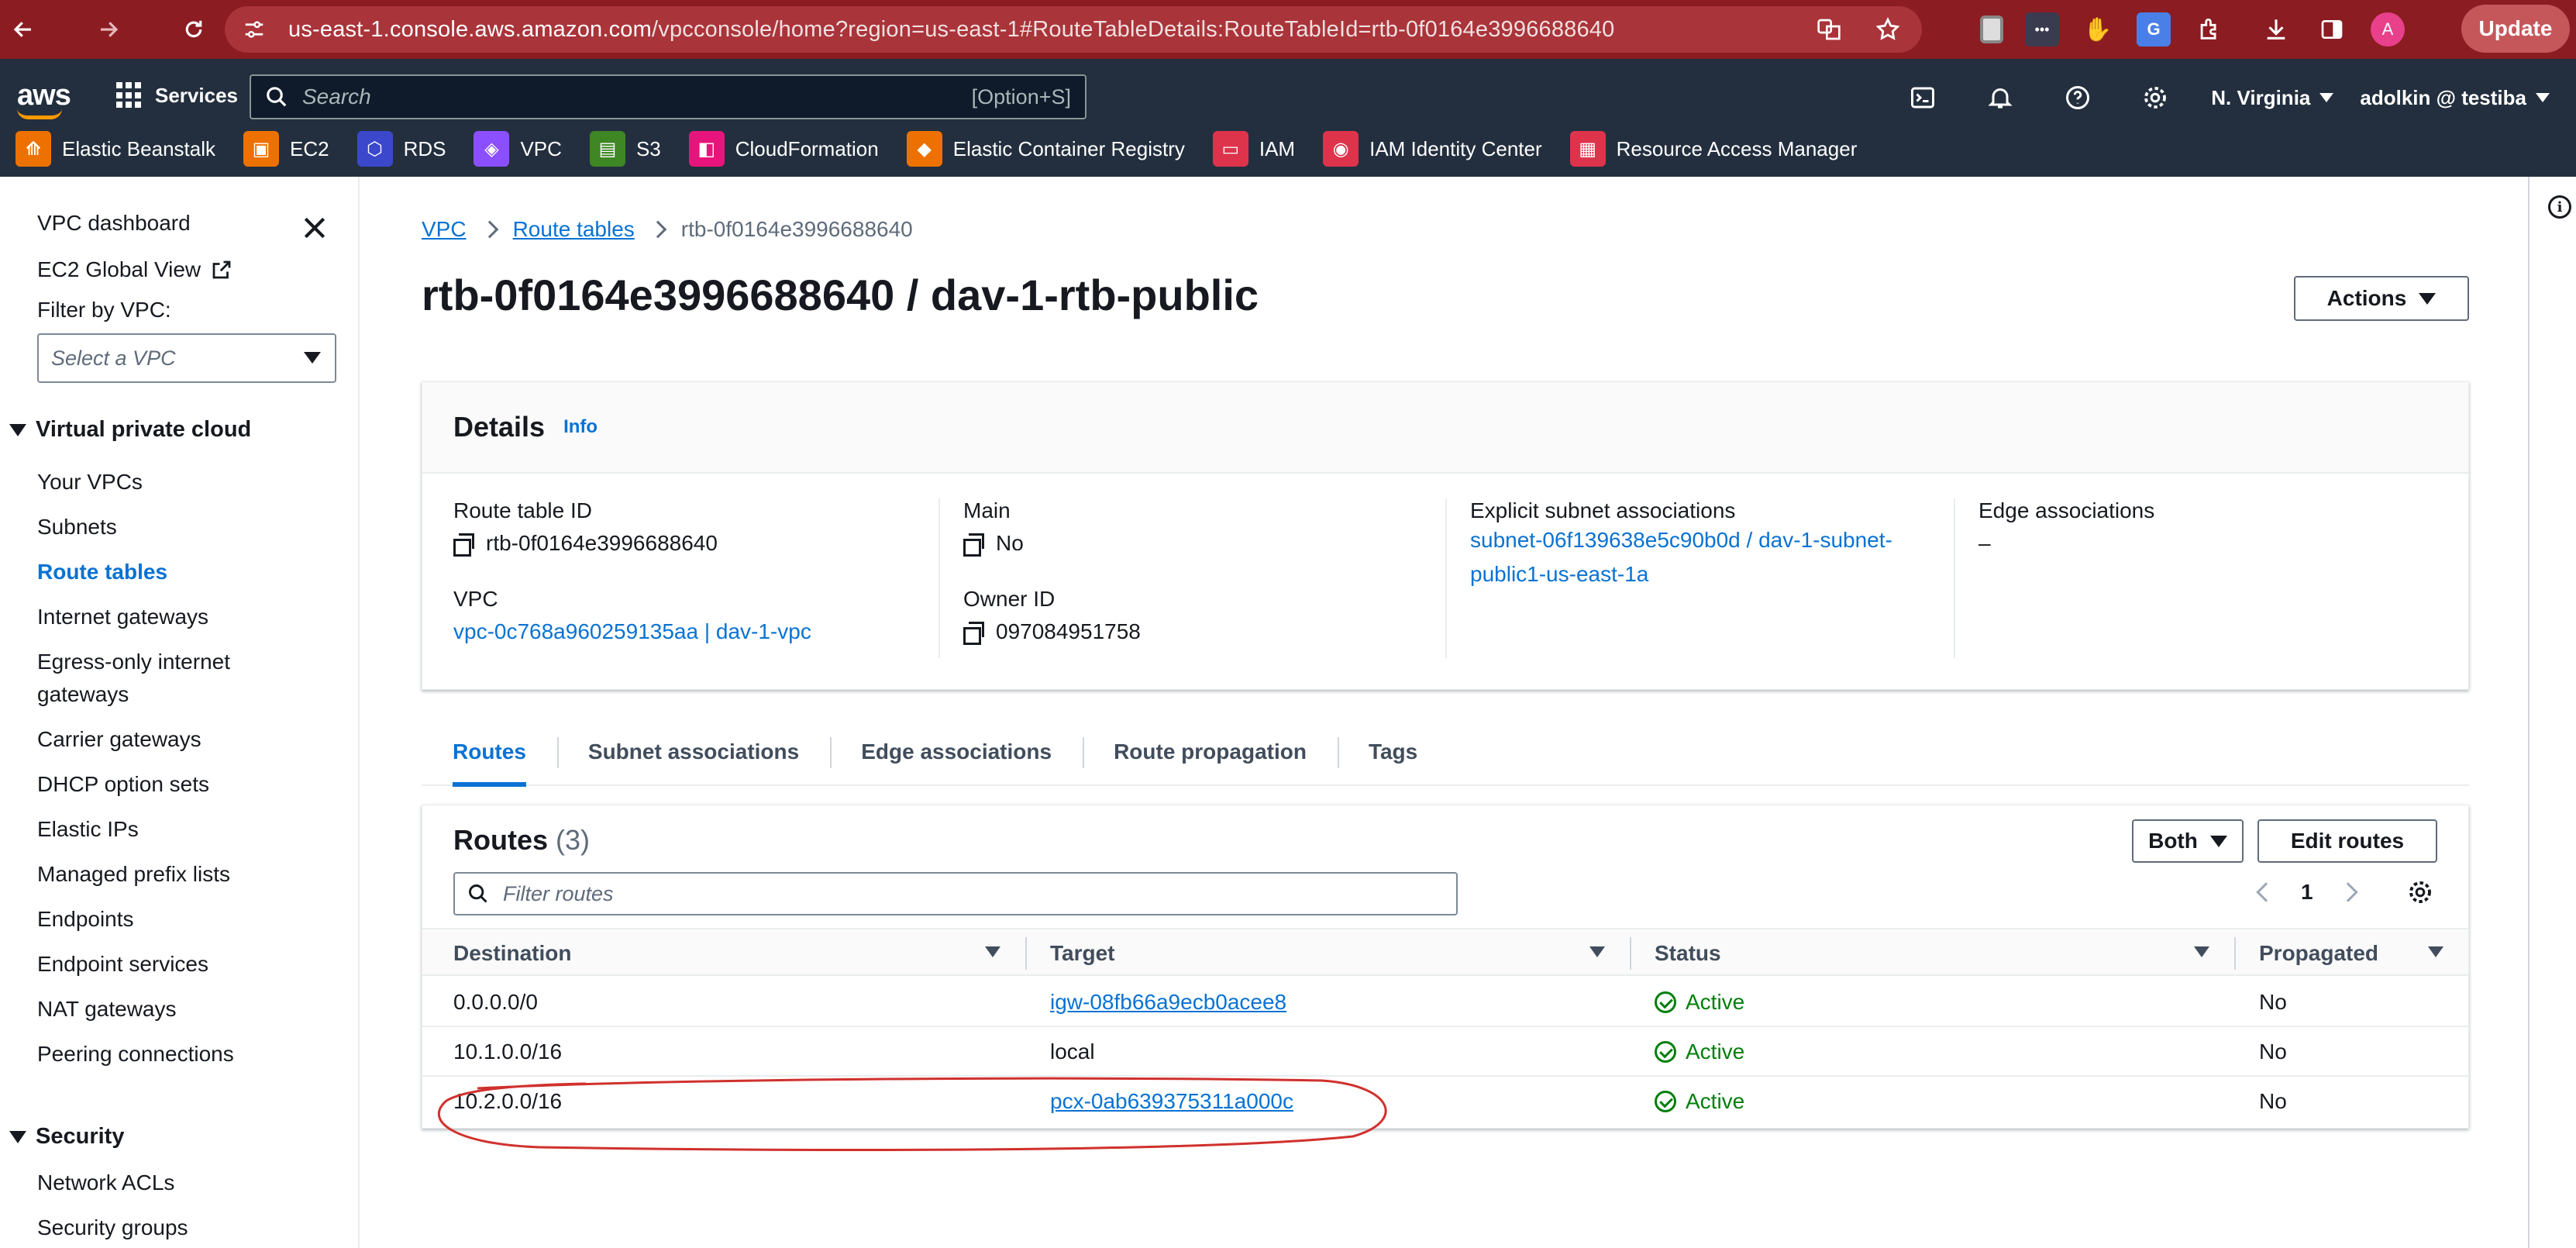  I want to click on global-search: [Option+S], so click(668, 97).